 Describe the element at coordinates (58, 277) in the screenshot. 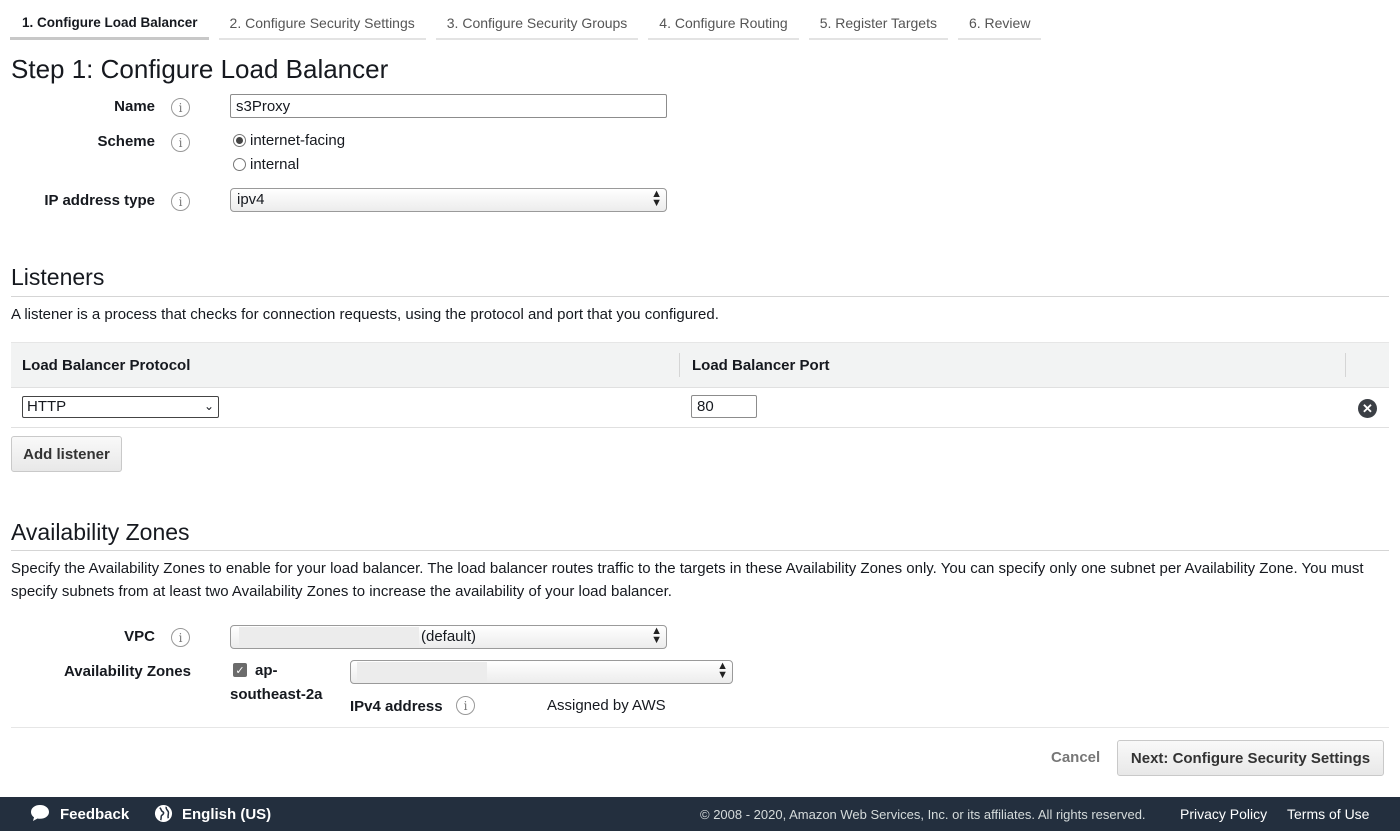

I see `listeners-heading: Listeners` at that location.